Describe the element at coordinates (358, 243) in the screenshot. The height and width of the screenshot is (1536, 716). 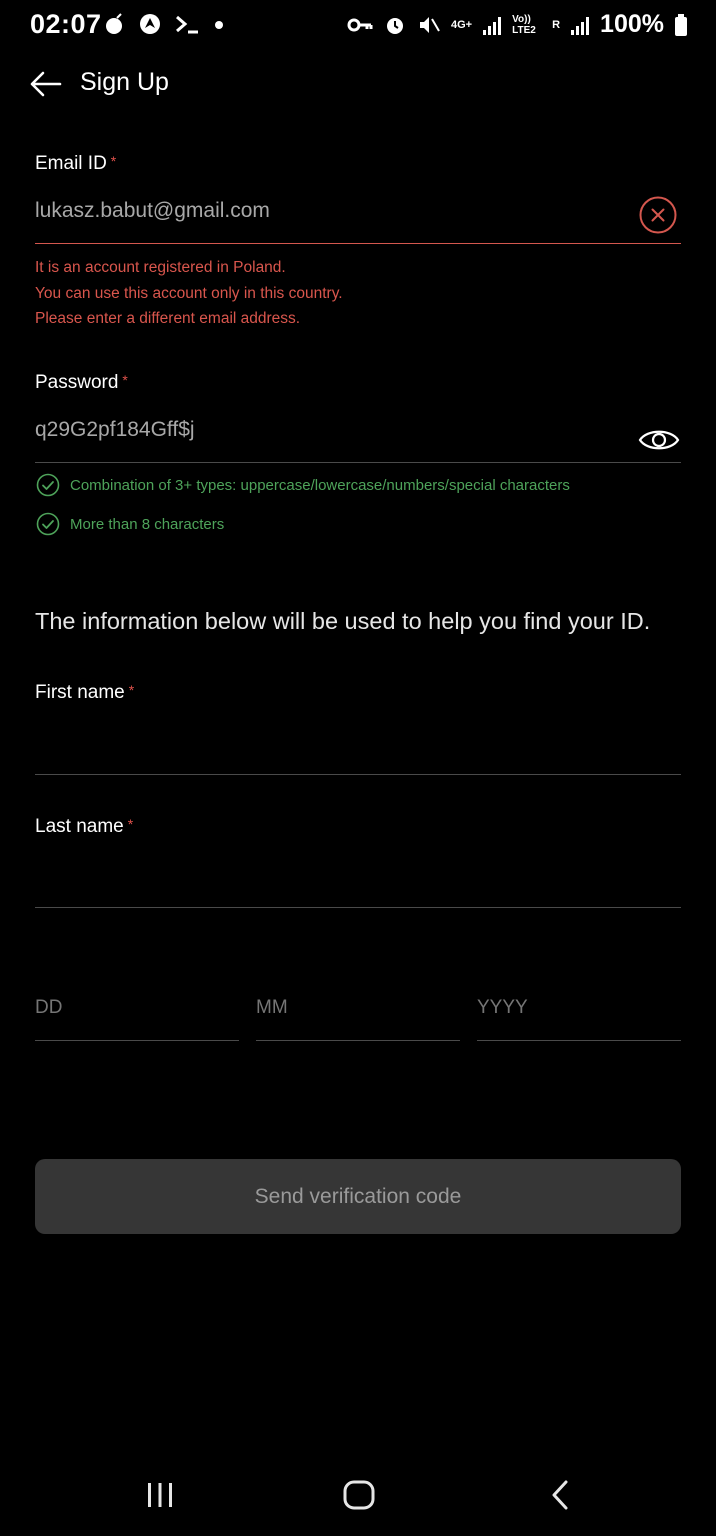
I see `email-underline` at that location.